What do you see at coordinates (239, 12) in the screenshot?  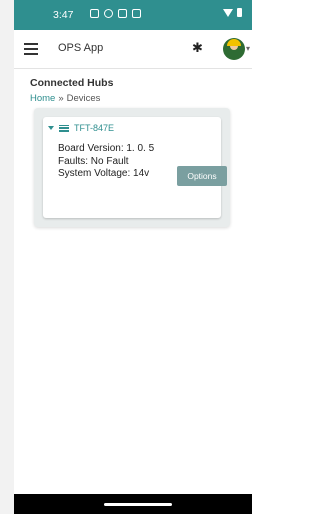 I see `battery-icon` at bounding box center [239, 12].